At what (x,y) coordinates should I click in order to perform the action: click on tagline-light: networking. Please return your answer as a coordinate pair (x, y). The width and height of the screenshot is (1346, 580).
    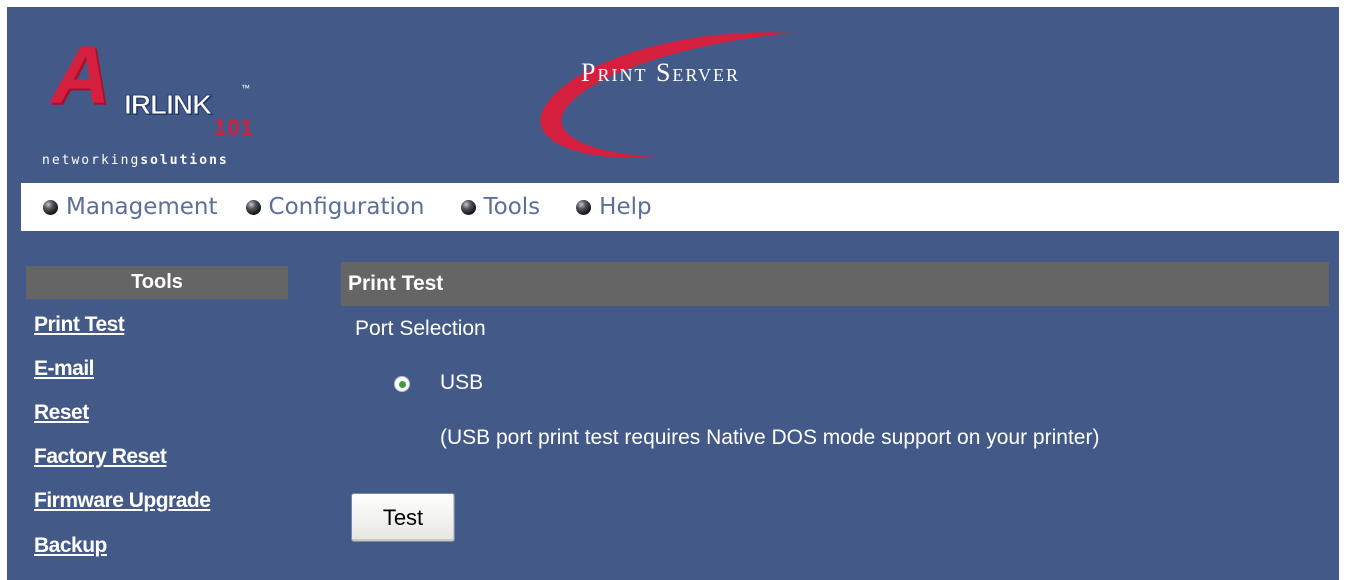
    Looking at the image, I should click on (91, 160).